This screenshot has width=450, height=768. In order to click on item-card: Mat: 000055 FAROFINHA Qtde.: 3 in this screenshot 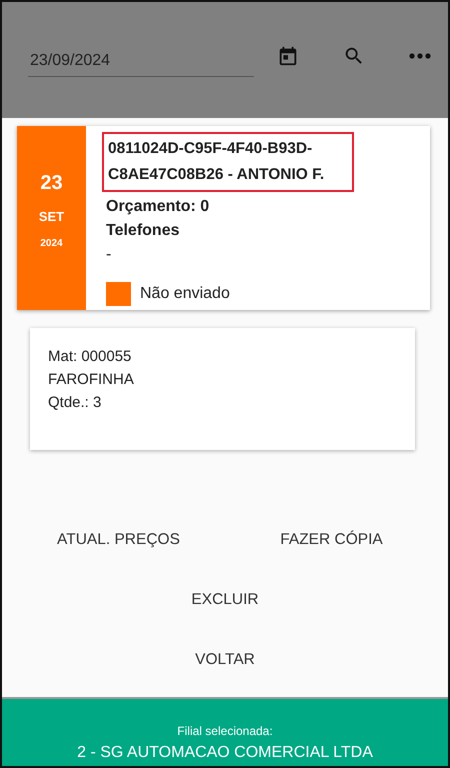, I will do `click(222, 389)`.